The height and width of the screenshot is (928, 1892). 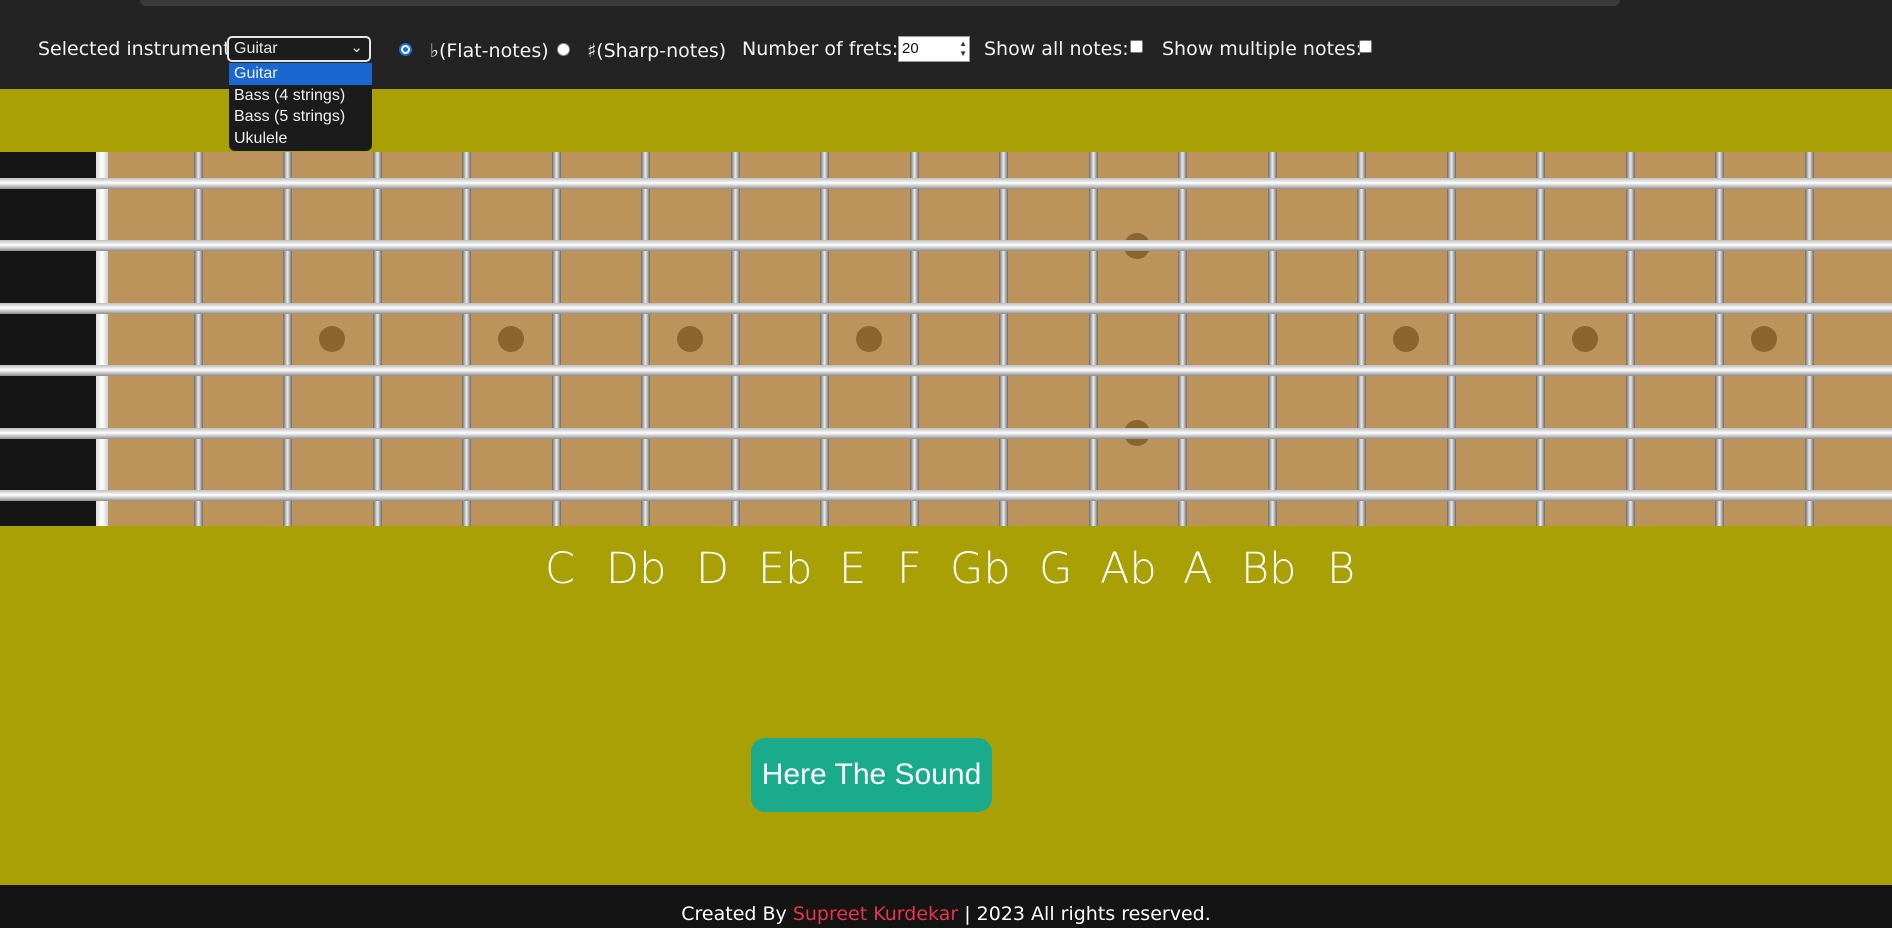 I want to click on spinner-arrows-icon: ▲ ▼, so click(x=963, y=49).